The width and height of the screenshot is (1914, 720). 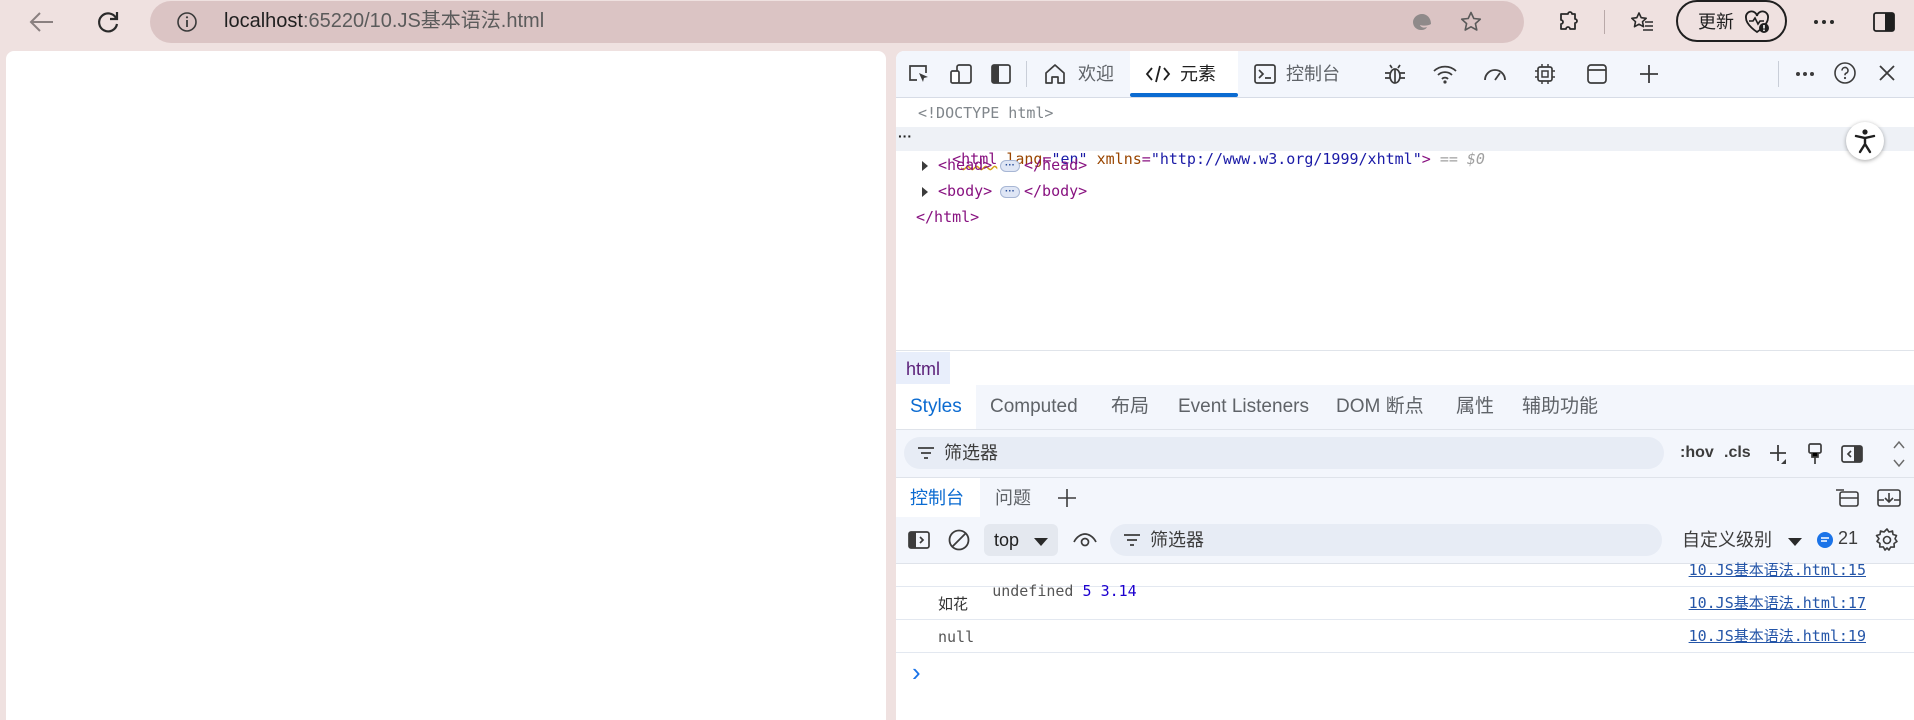 What do you see at coordinates (919, 74) in the screenshot?
I see `inspect-element-icon` at bounding box center [919, 74].